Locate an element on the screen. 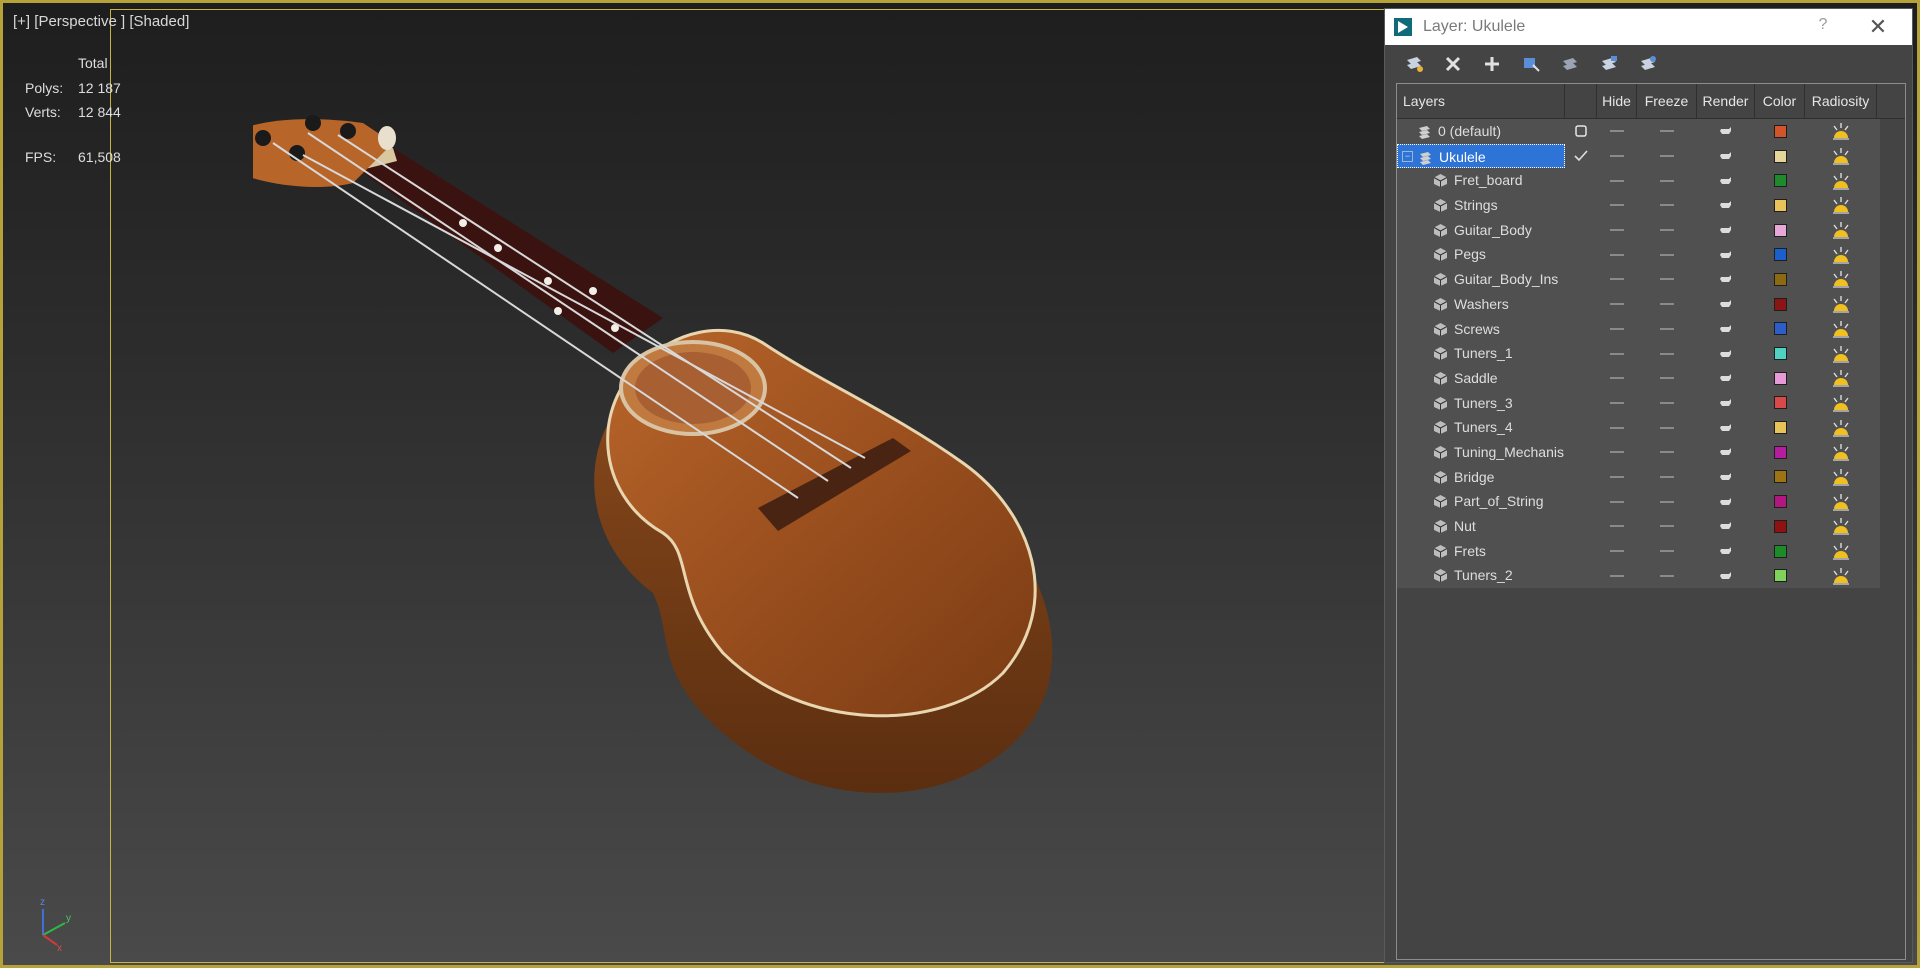 The image size is (1920, 968). viewport-point-of-view-menu: [Perspective ] is located at coordinates (79, 21).